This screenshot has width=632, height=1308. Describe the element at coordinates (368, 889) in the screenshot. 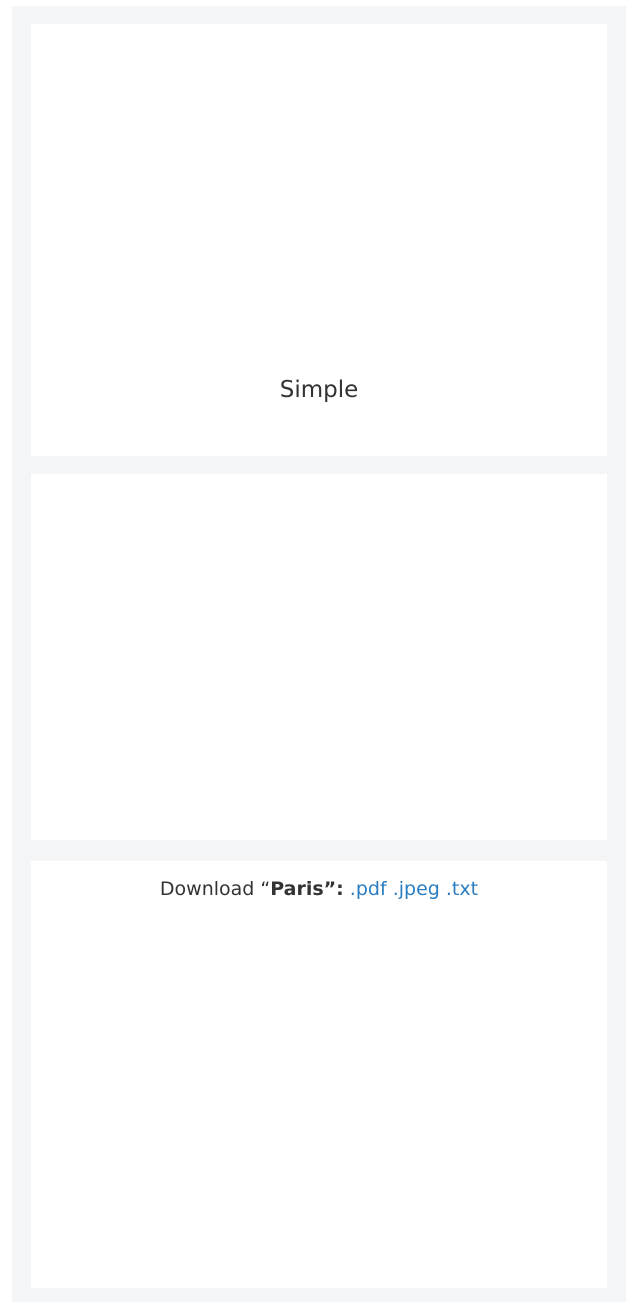

I see `download-pdf-link: .pdf` at that location.